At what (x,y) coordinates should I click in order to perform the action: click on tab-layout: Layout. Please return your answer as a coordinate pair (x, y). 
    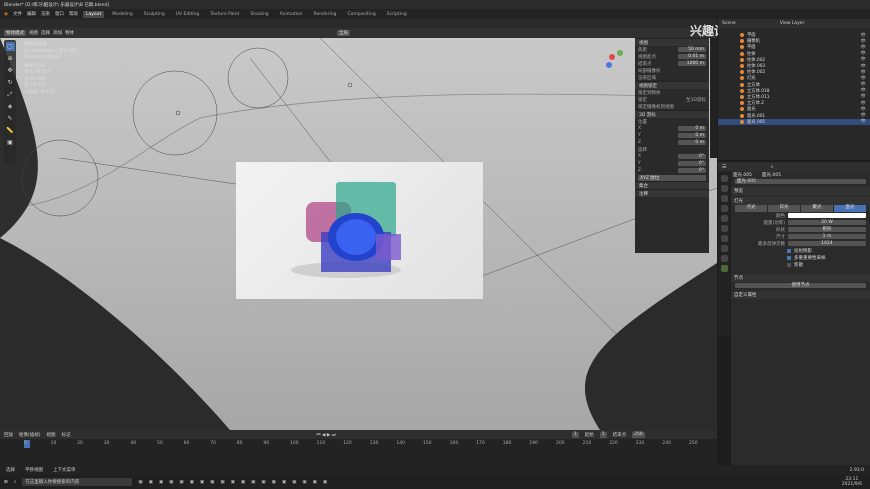
    Looking at the image, I should click on (93, 14).